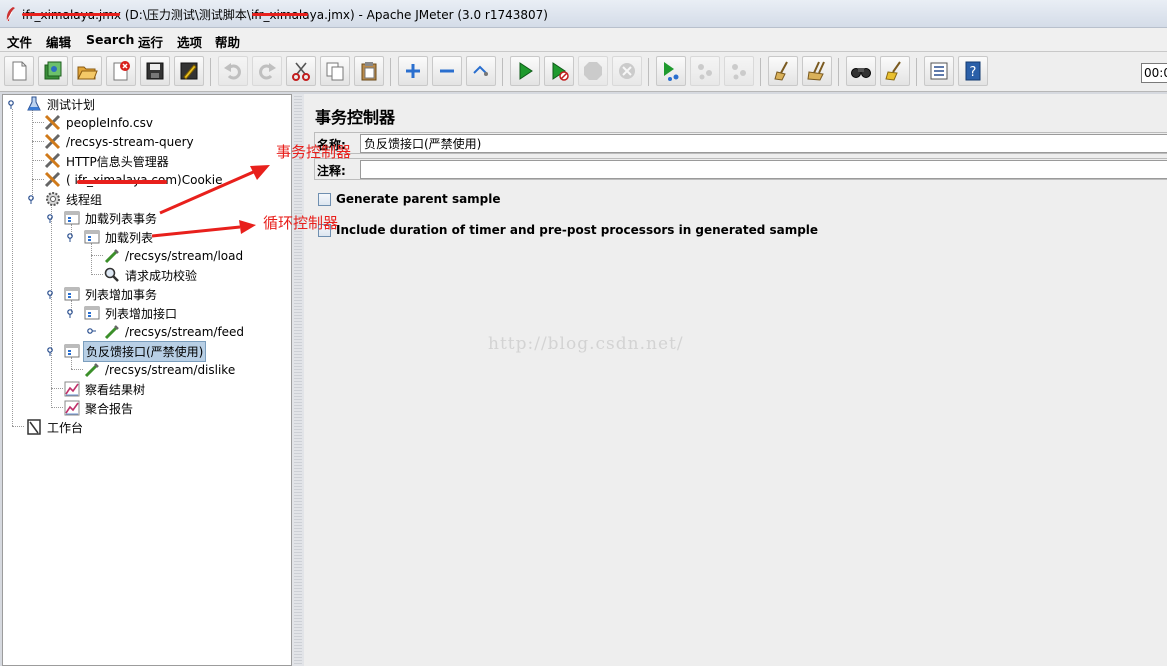 The height and width of the screenshot is (666, 1167). I want to click on function-helper-button, so click(939, 71).